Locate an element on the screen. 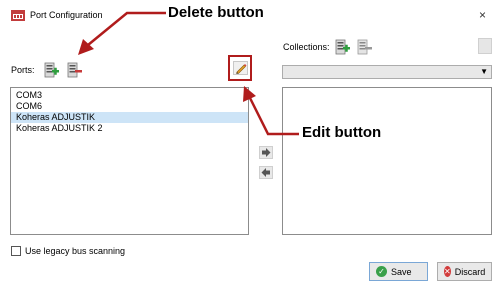  add-collection-button is located at coordinates (343, 47).